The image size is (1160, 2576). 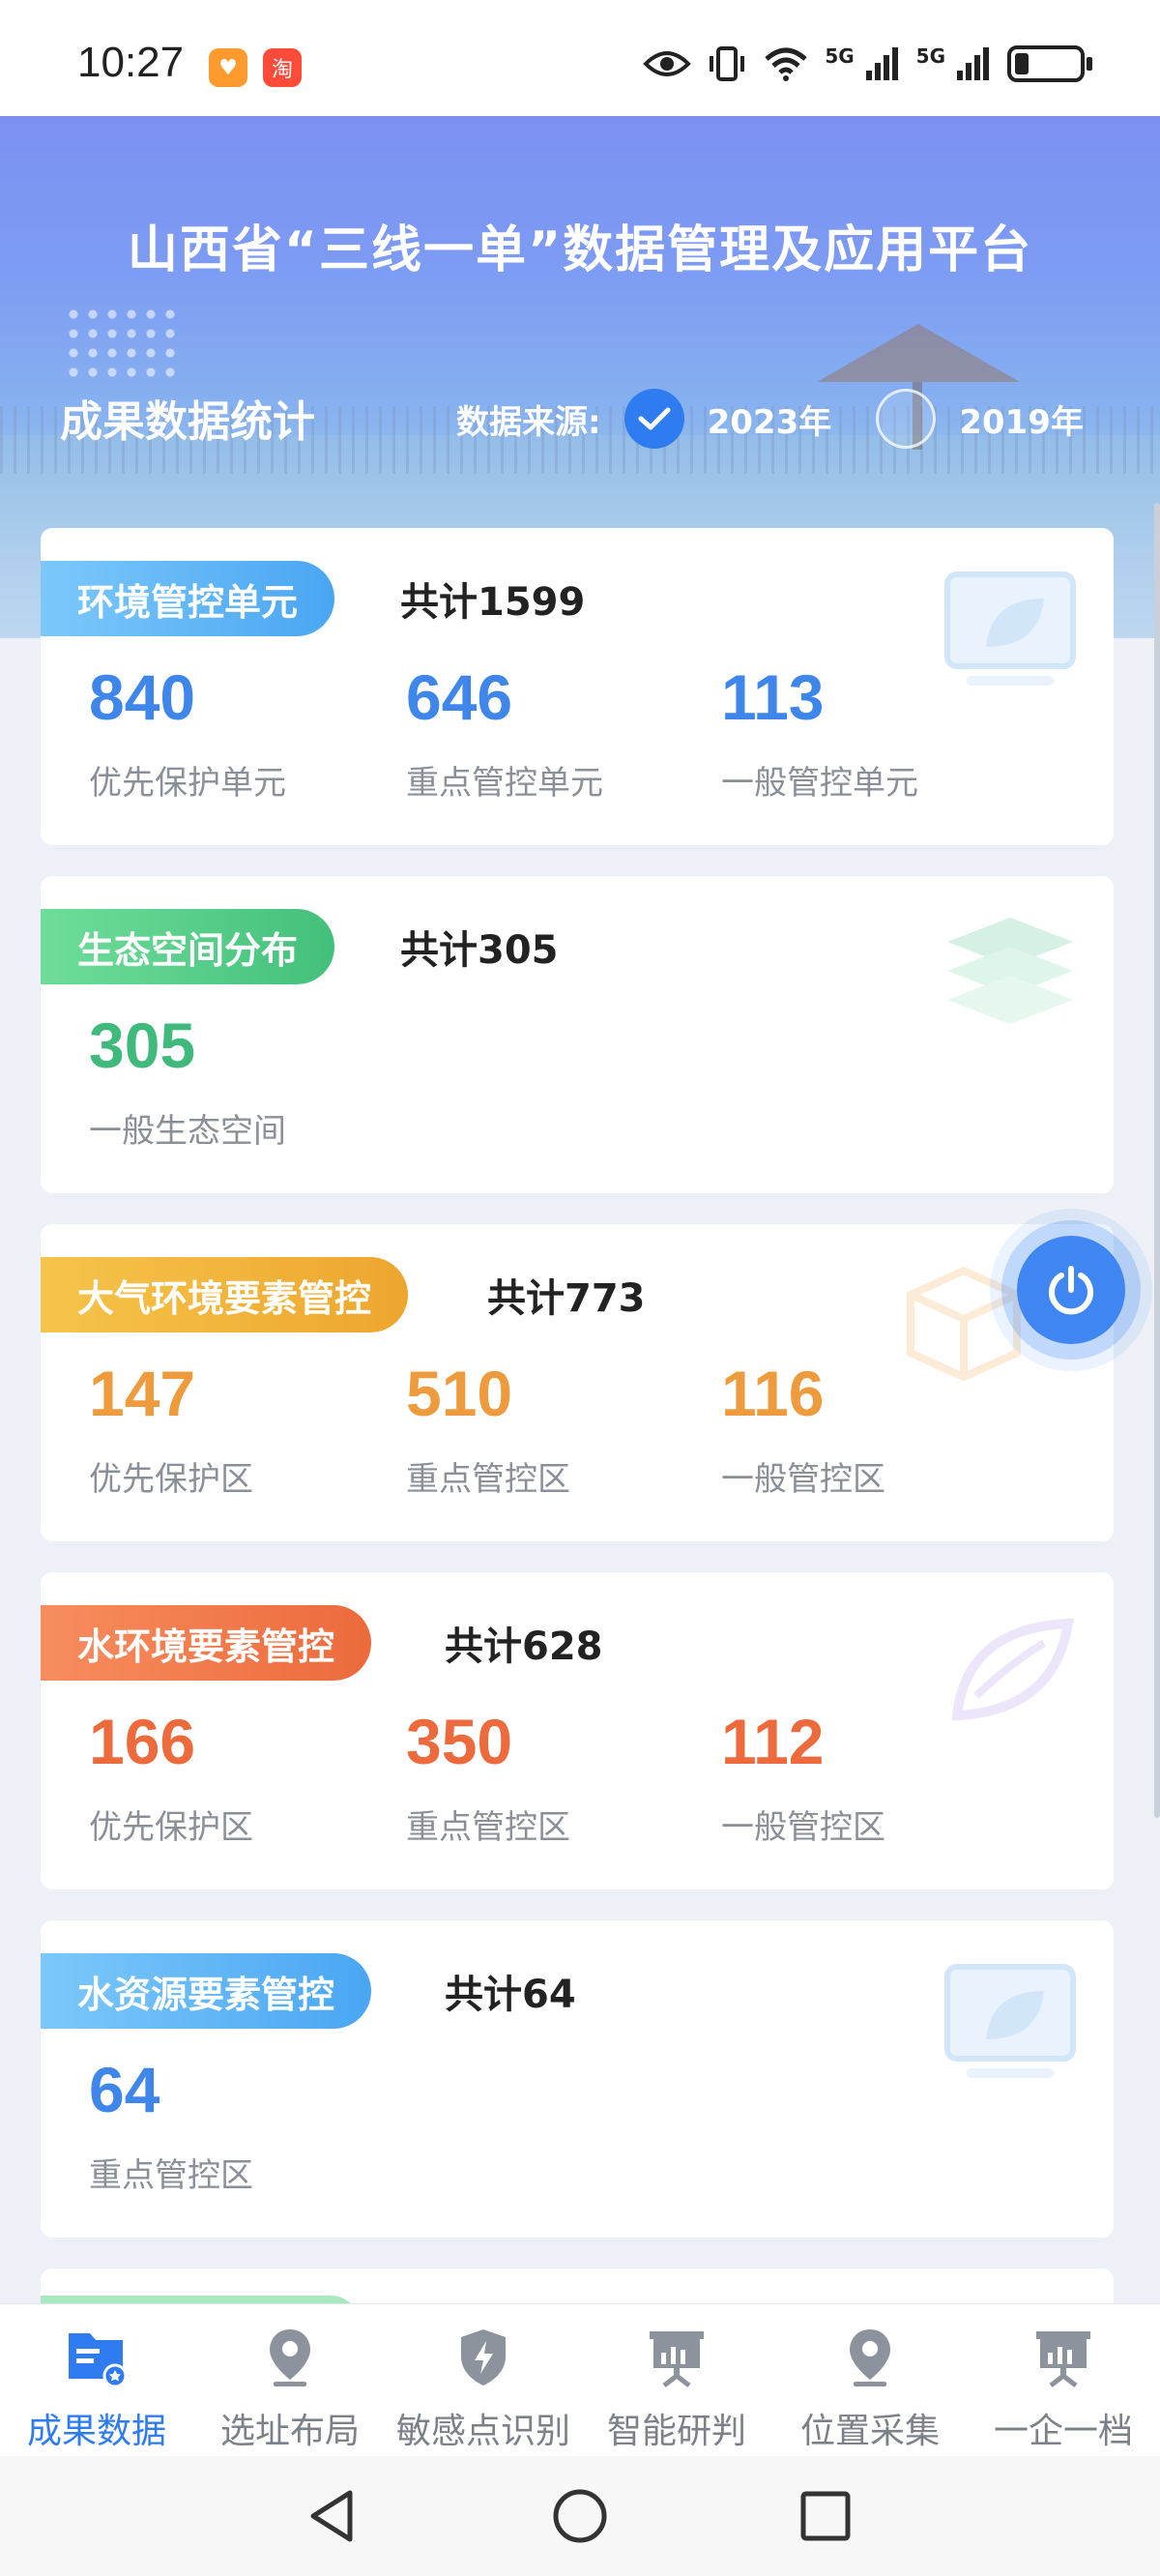 I want to click on stat-item: 113 一般管控单元, so click(x=820, y=734).